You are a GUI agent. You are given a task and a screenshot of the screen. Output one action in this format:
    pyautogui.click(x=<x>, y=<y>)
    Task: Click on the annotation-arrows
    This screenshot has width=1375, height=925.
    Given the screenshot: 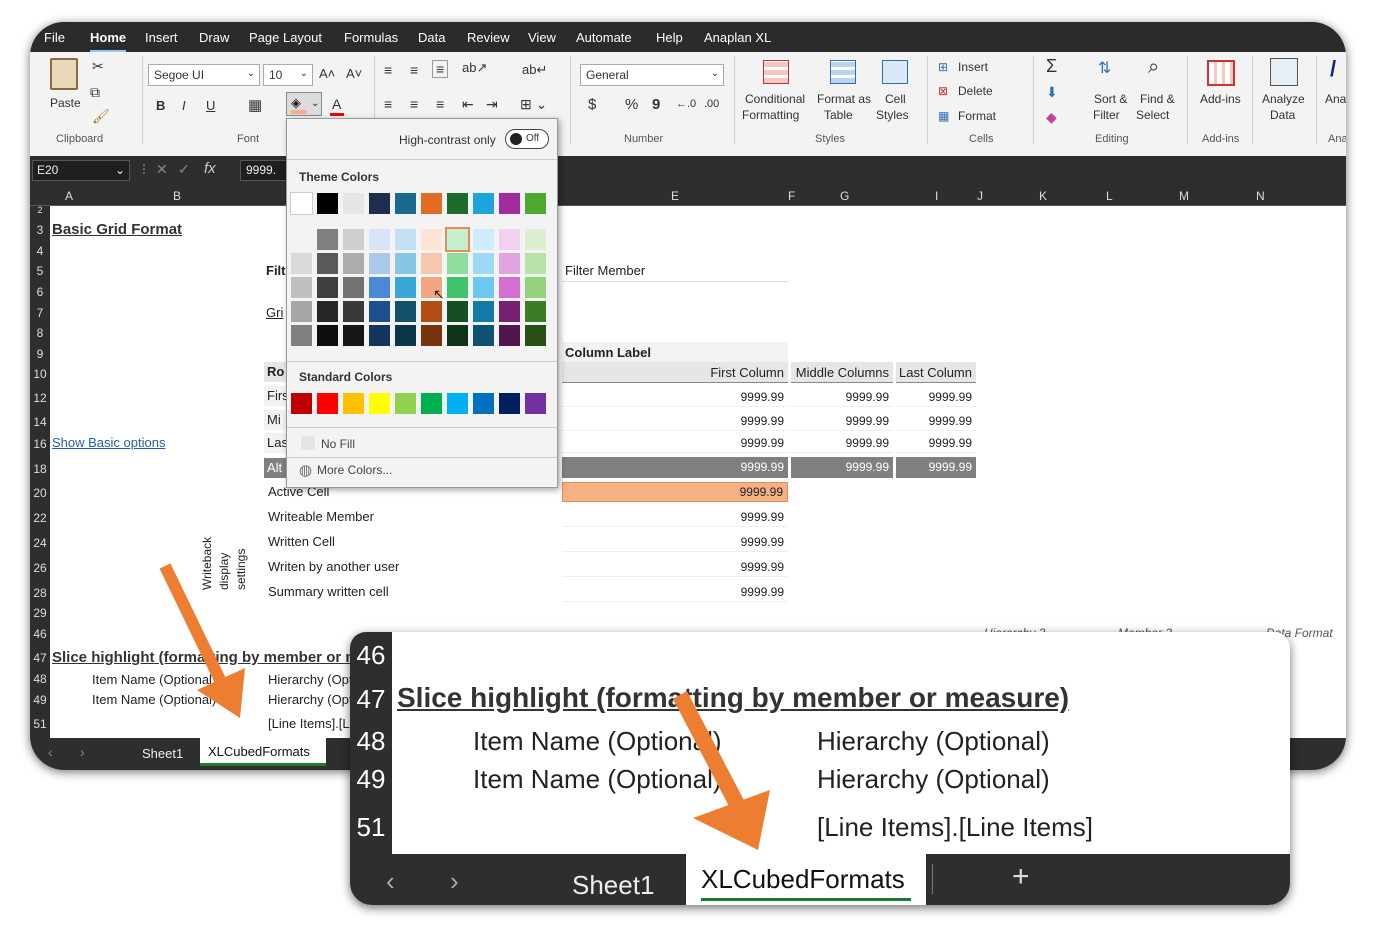 What is the action you would take?
    pyautogui.click(x=464, y=706)
    